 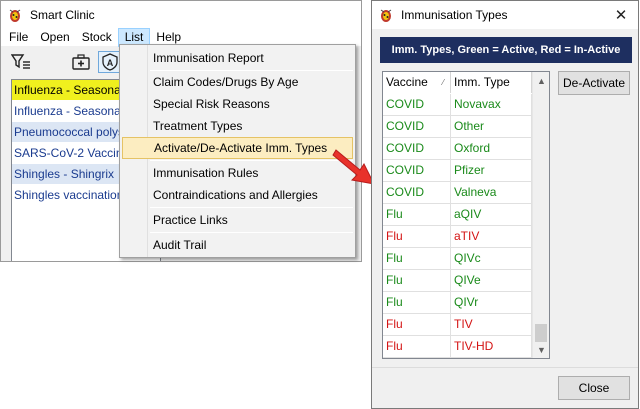 What do you see at coordinates (237, 126) in the screenshot?
I see `menu-item-treatment-types: Treatment Types` at bounding box center [237, 126].